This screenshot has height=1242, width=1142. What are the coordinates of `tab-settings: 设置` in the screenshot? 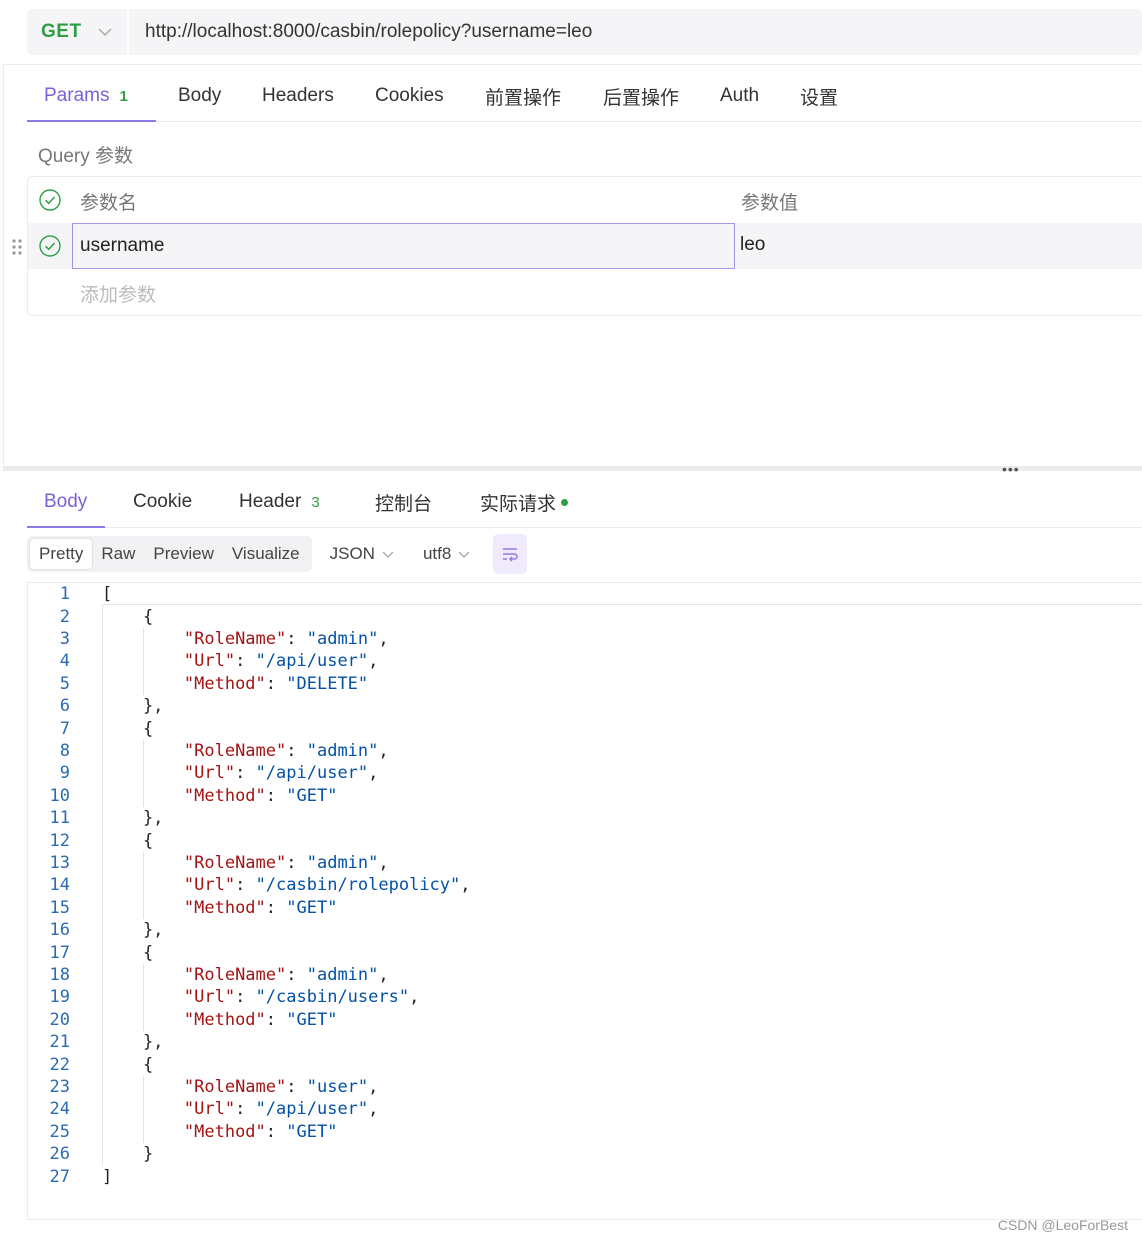 It's located at (819, 96).